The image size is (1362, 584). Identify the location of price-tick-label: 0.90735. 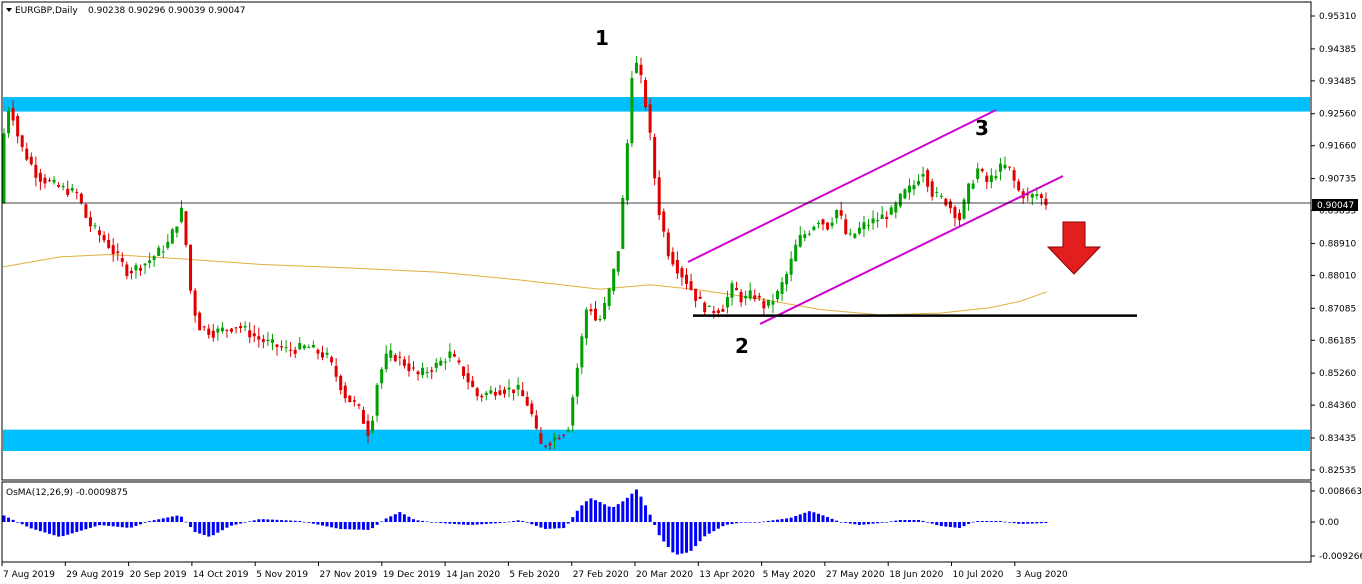
(1337, 180).